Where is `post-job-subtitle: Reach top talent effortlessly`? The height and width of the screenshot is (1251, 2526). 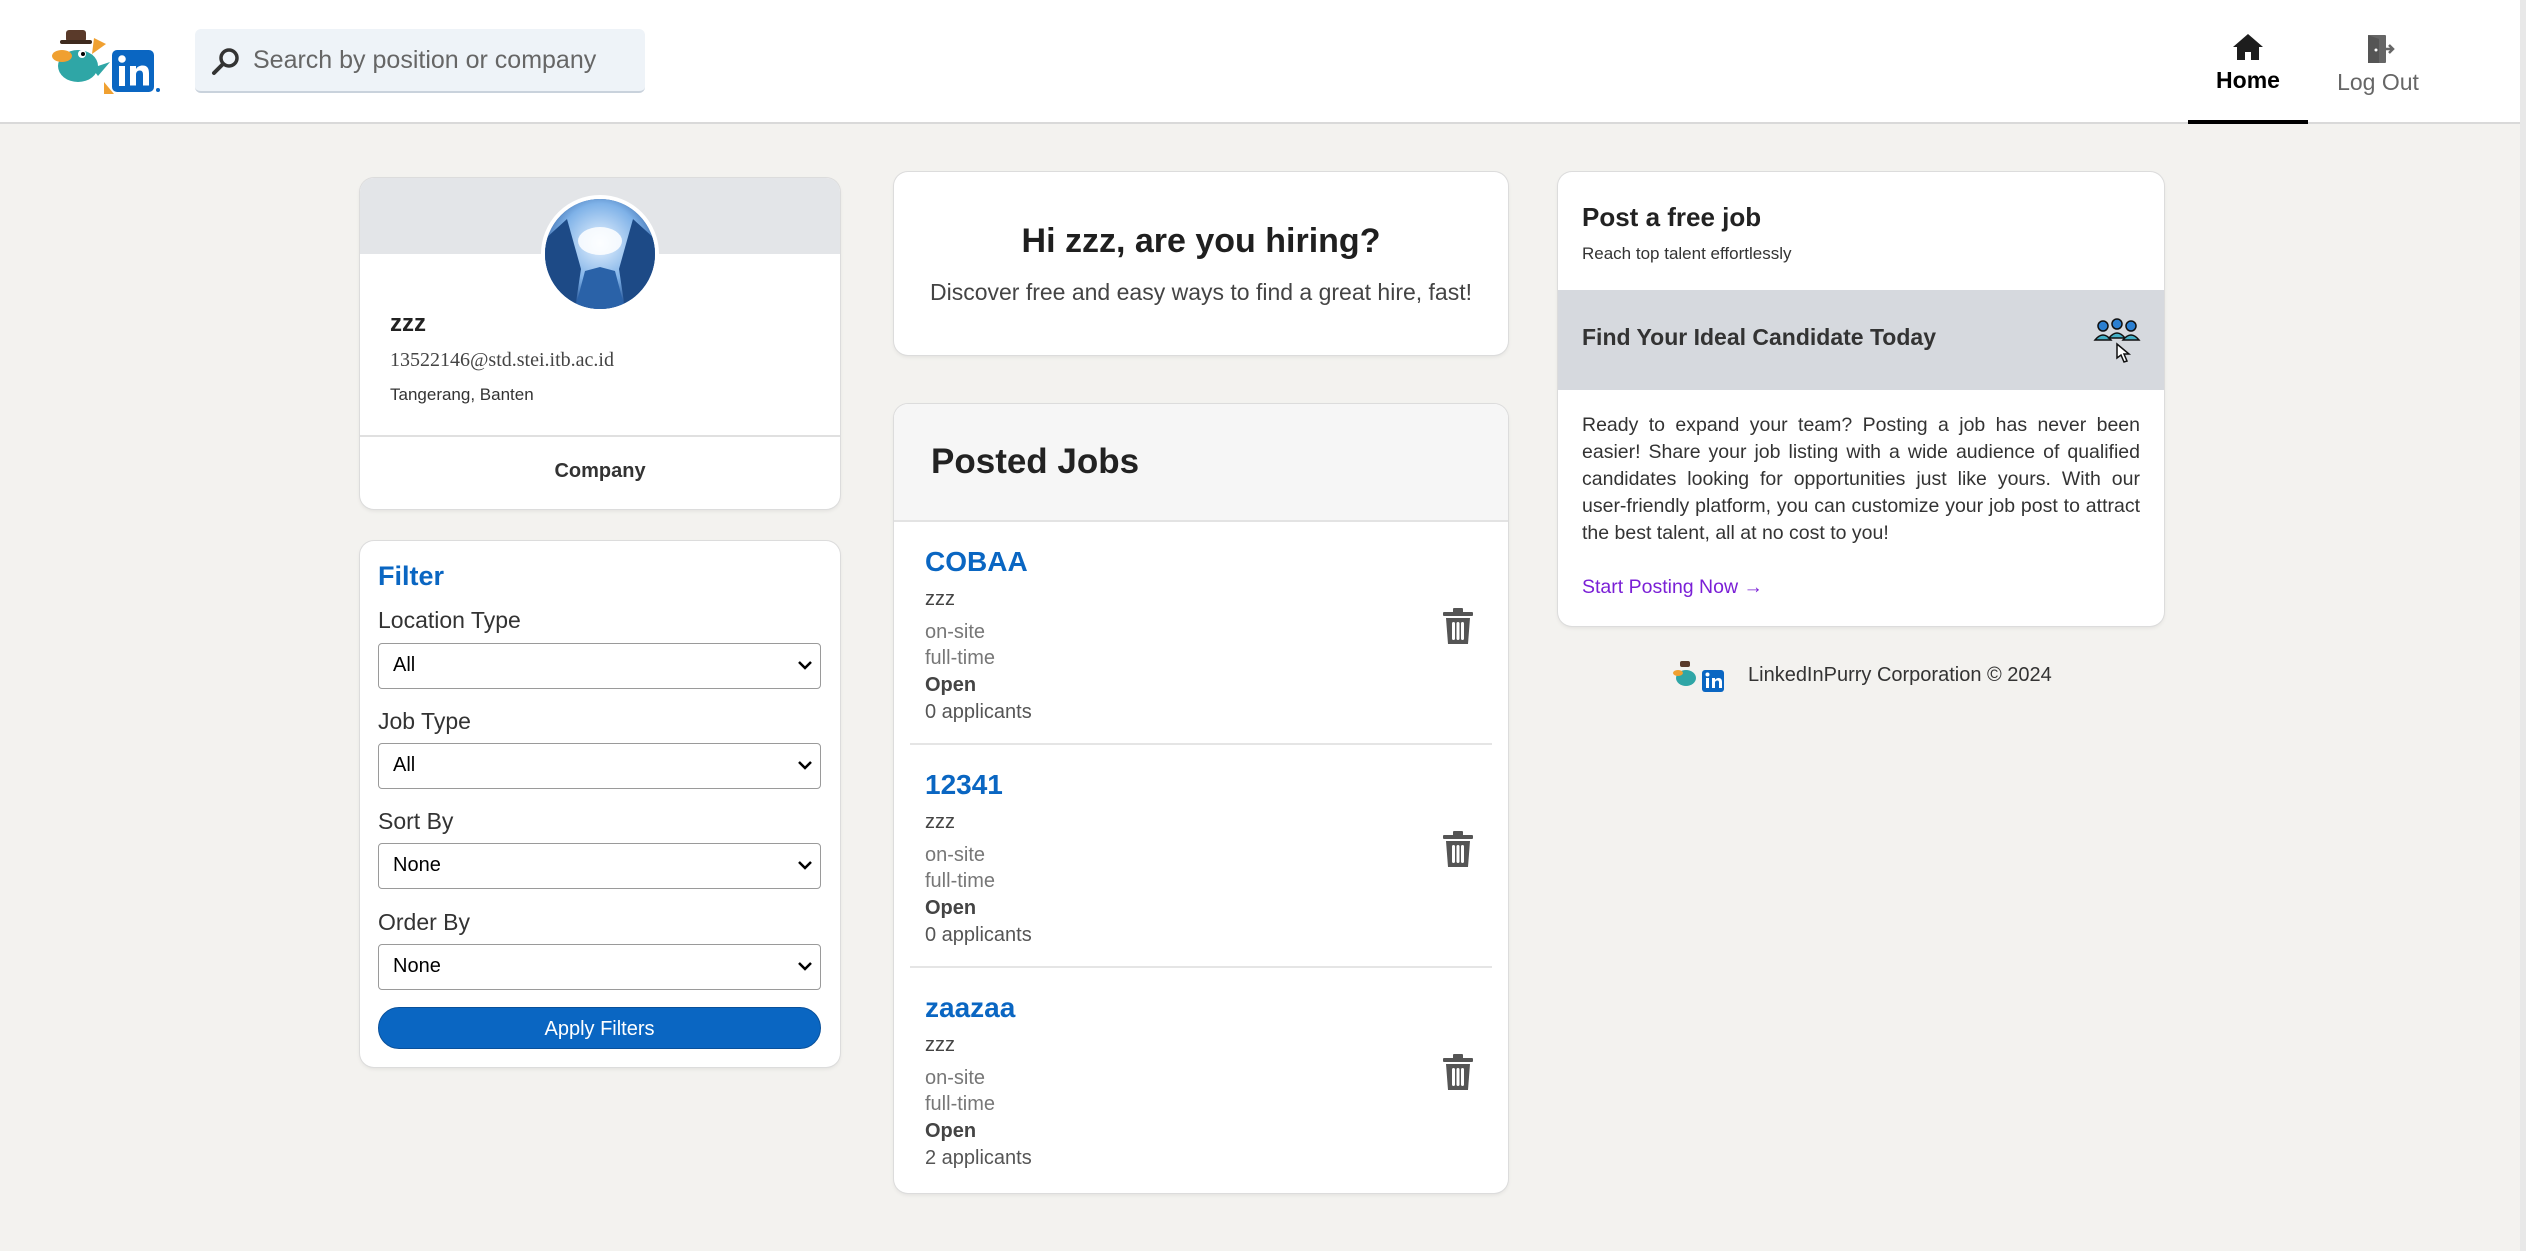 post-job-subtitle: Reach top talent effortlessly is located at coordinates (1687, 253).